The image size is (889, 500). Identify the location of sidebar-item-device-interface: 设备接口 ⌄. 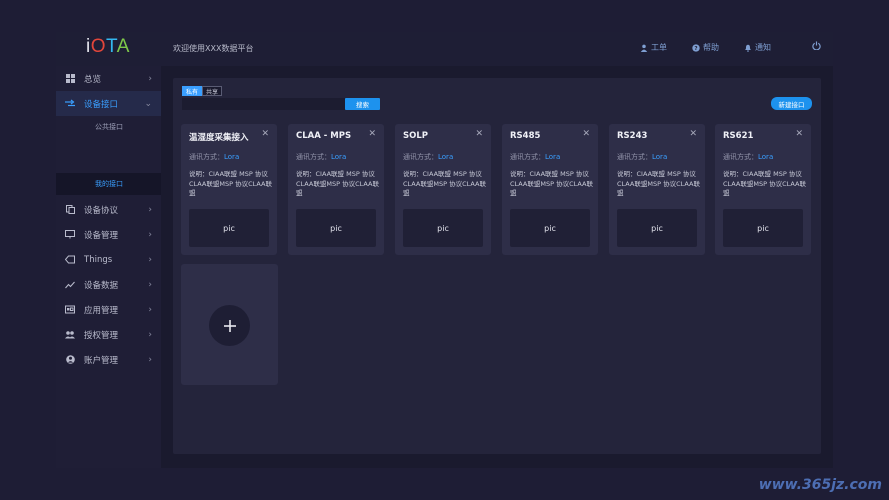
(108, 103).